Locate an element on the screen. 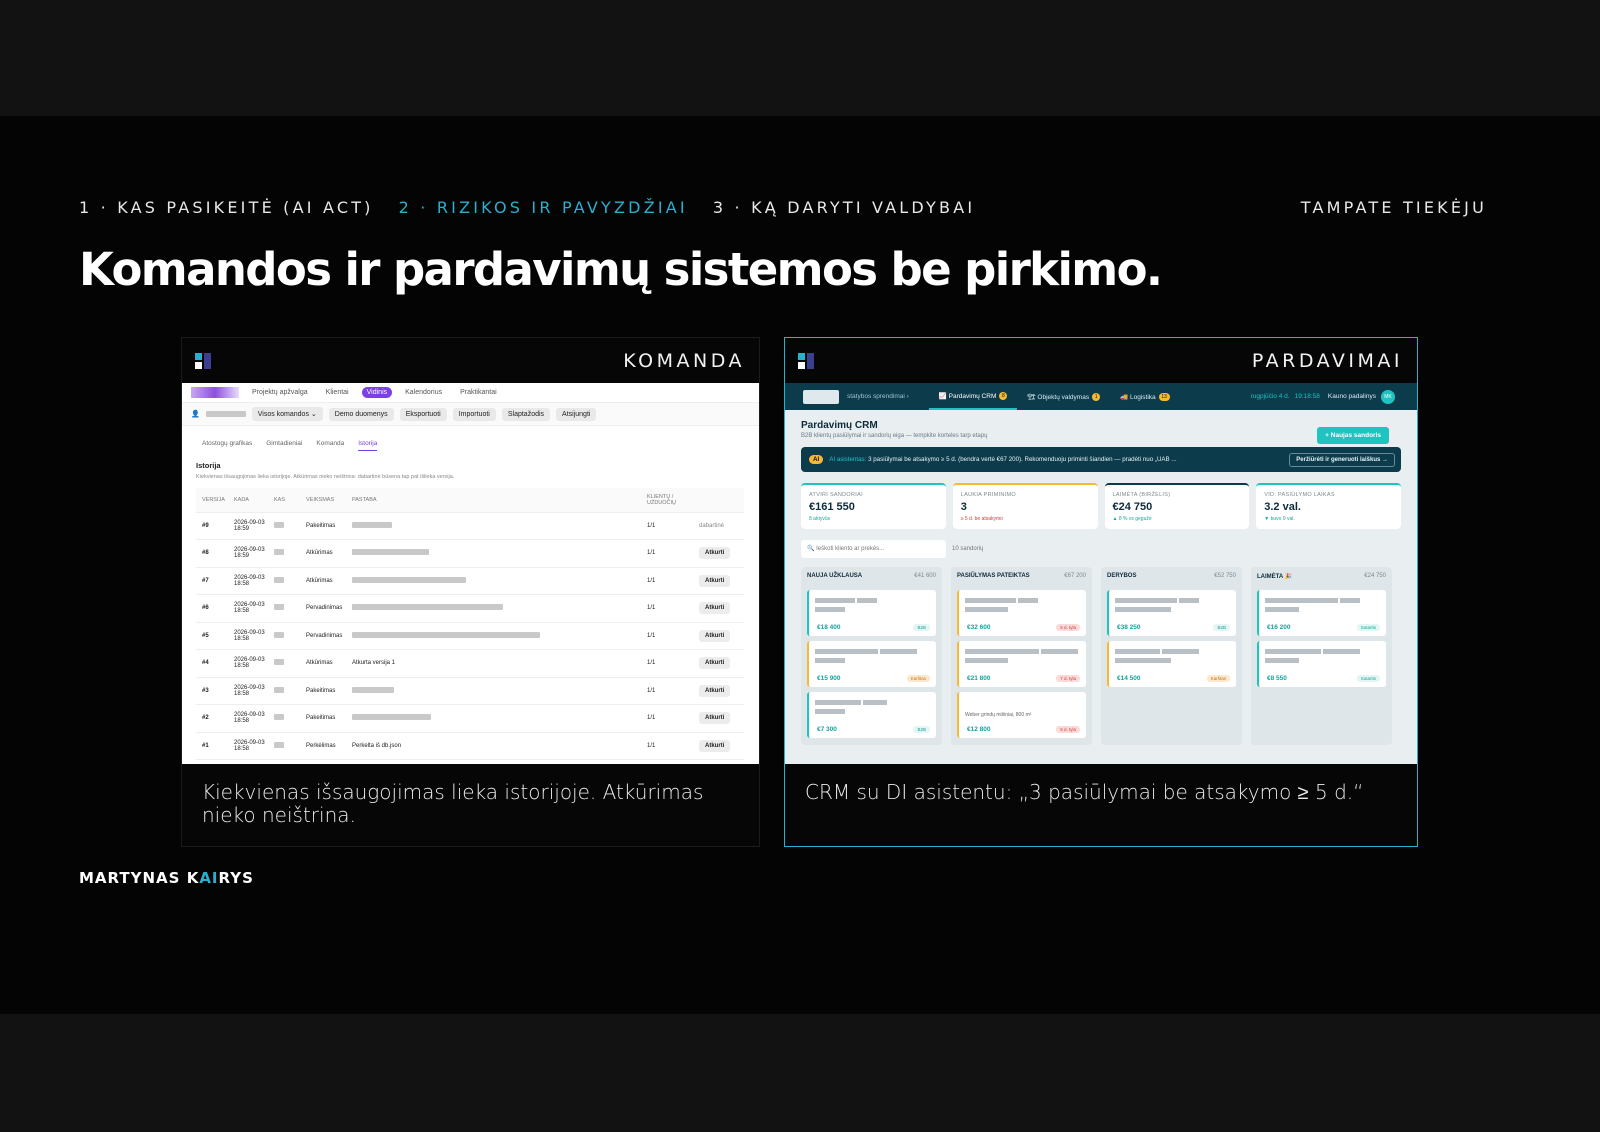 Image resolution: width=1600 pixels, height=1132 pixels. column-sum: €52 750 is located at coordinates (1225, 576).